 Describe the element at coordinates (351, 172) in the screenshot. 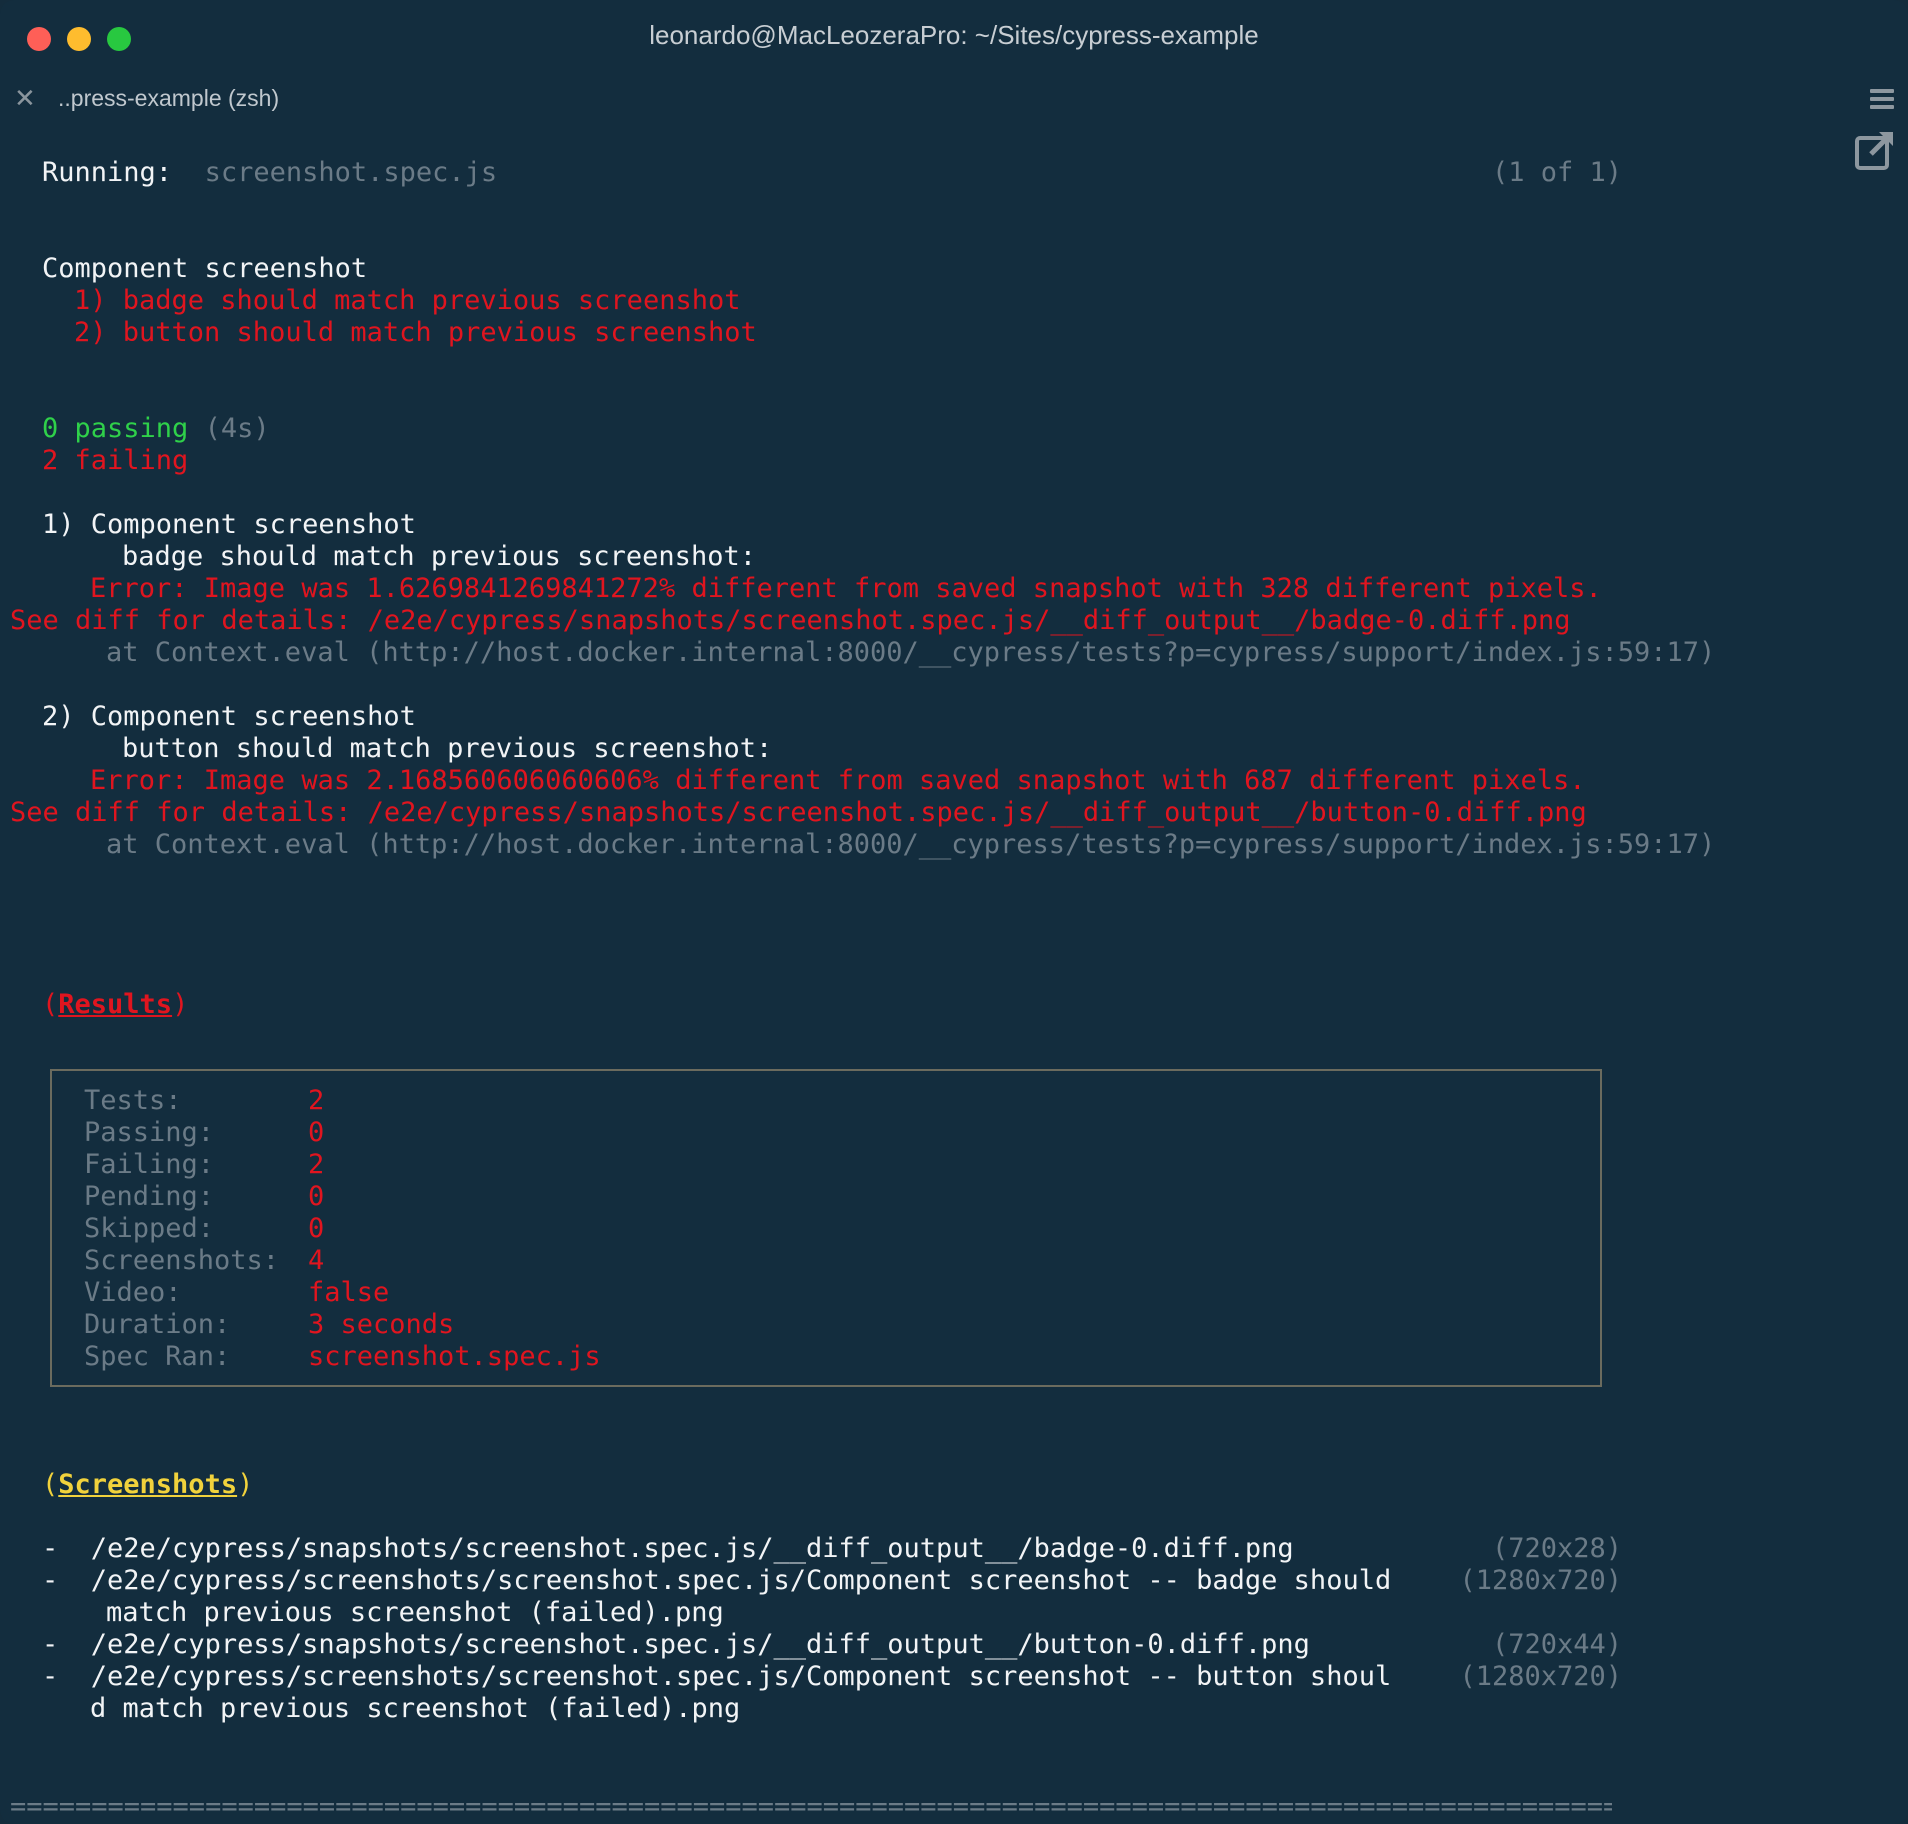

I see `running-spec: screenshot.spec.js` at that location.